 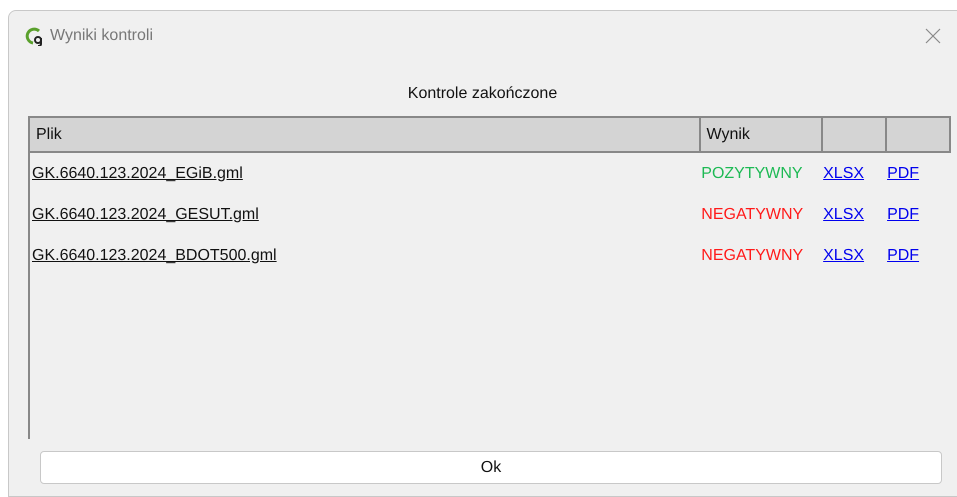 I want to click on status-heading: Kontrole zakończone, so click(x=483, y=94).